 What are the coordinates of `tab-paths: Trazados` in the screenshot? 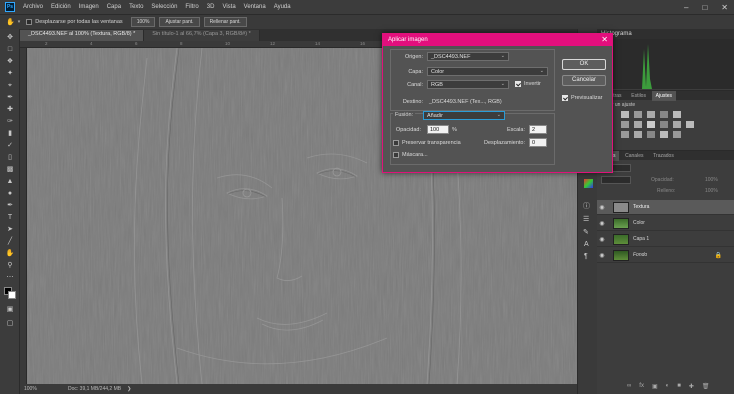 It's located at (663, 156).